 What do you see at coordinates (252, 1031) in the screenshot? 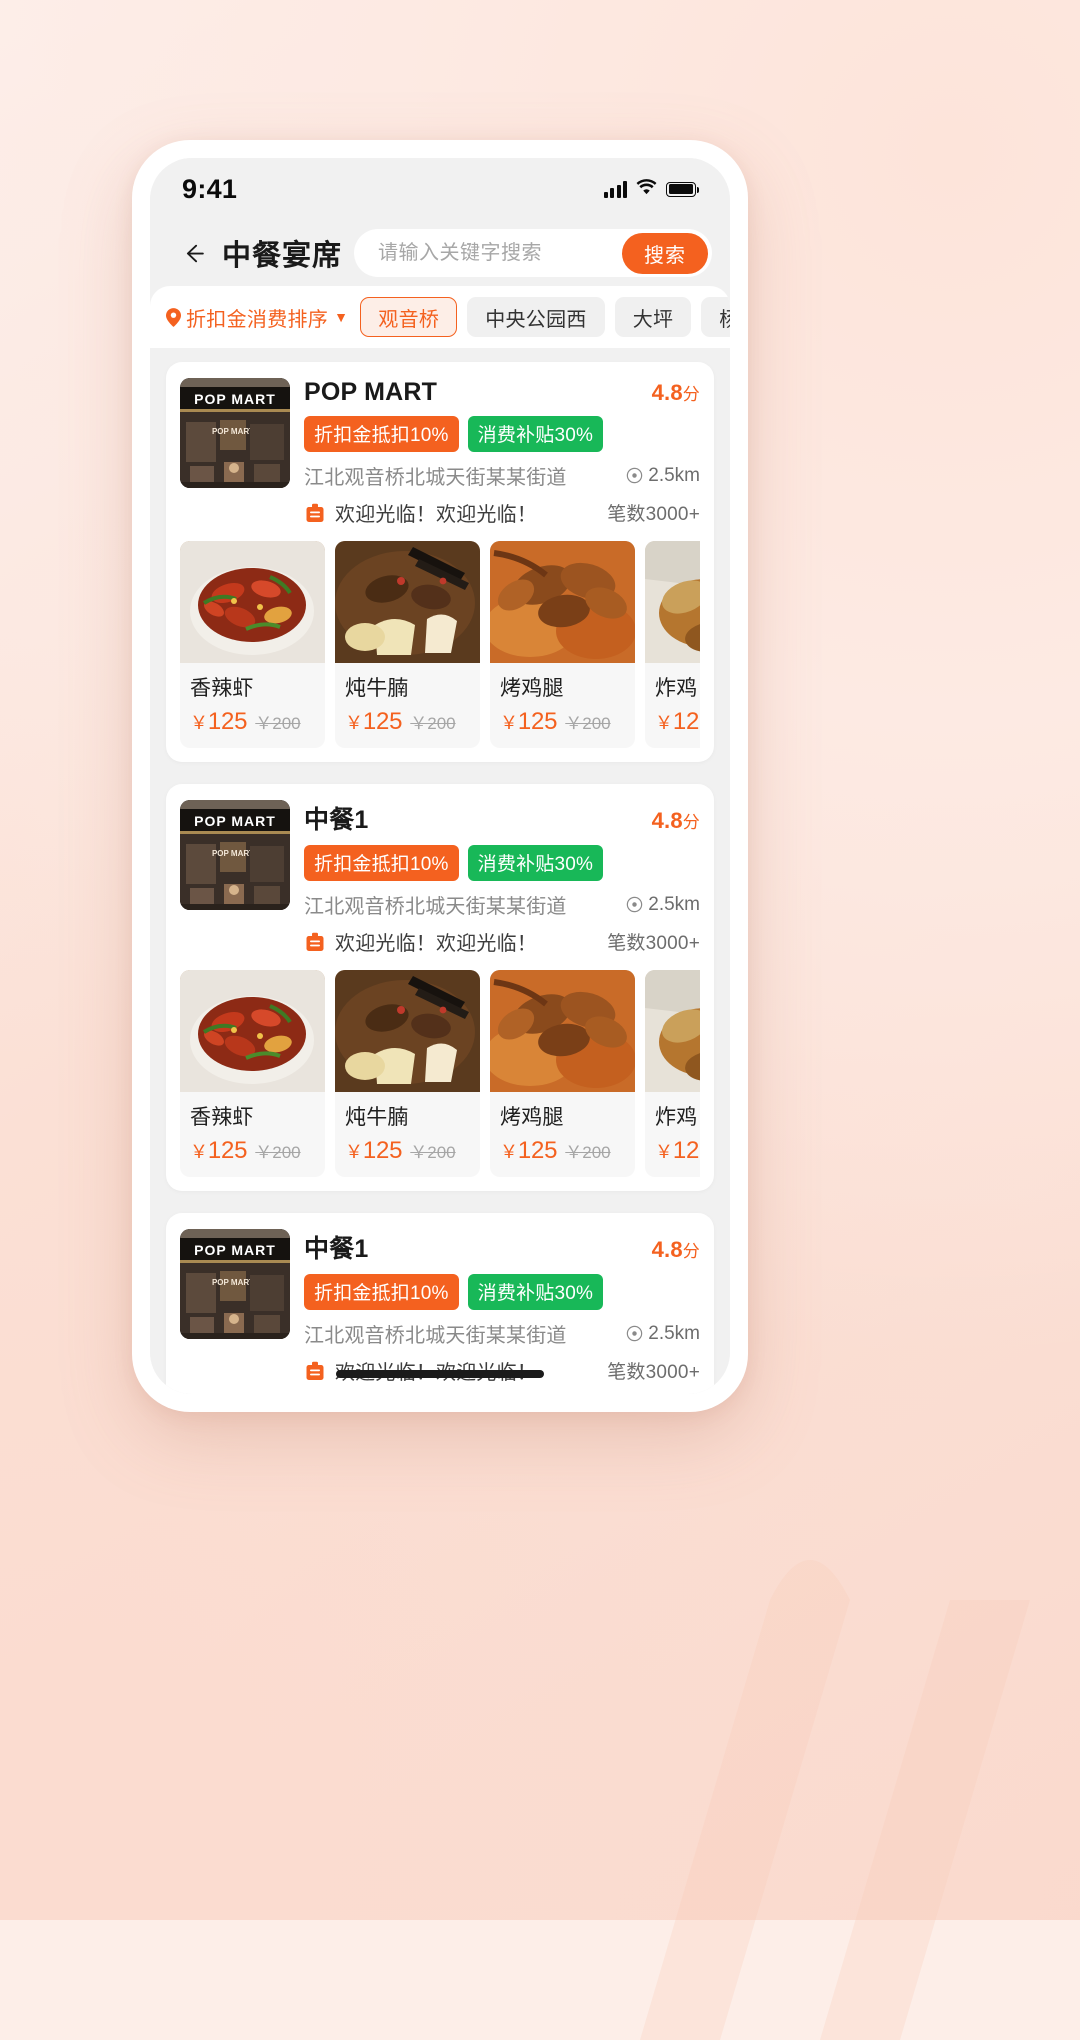
I see `dish-photo-spicy-shrimp` at bounding box center [252, 1031].